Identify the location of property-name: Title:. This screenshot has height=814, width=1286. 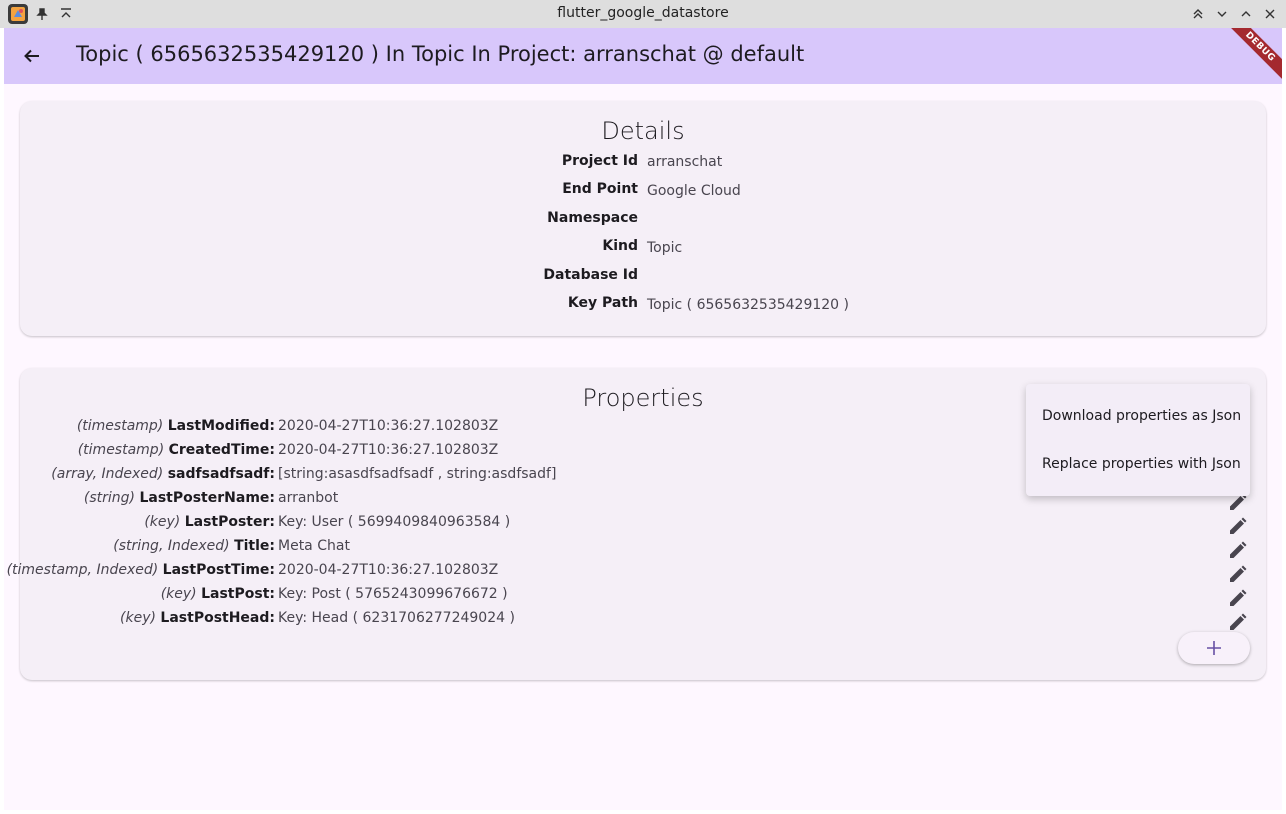
(254, 546).